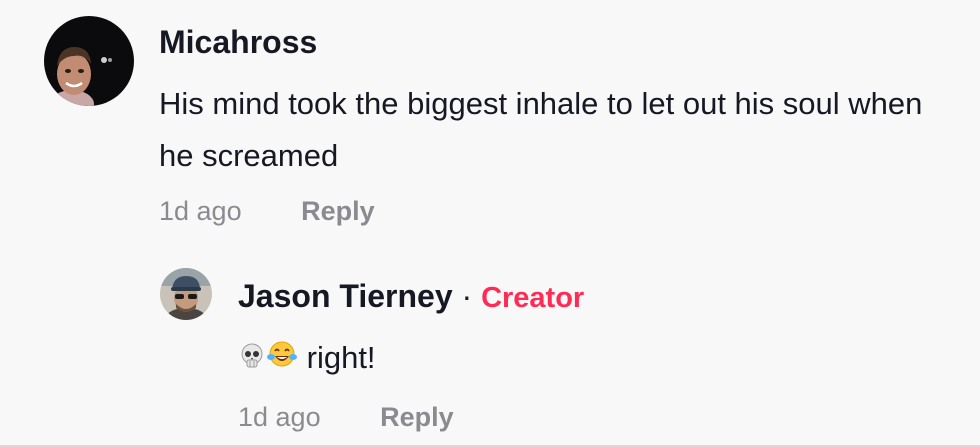 The width and height of the screenshot is (980, 447). I want to click on creator-badge: Creator, so click(533, 298).